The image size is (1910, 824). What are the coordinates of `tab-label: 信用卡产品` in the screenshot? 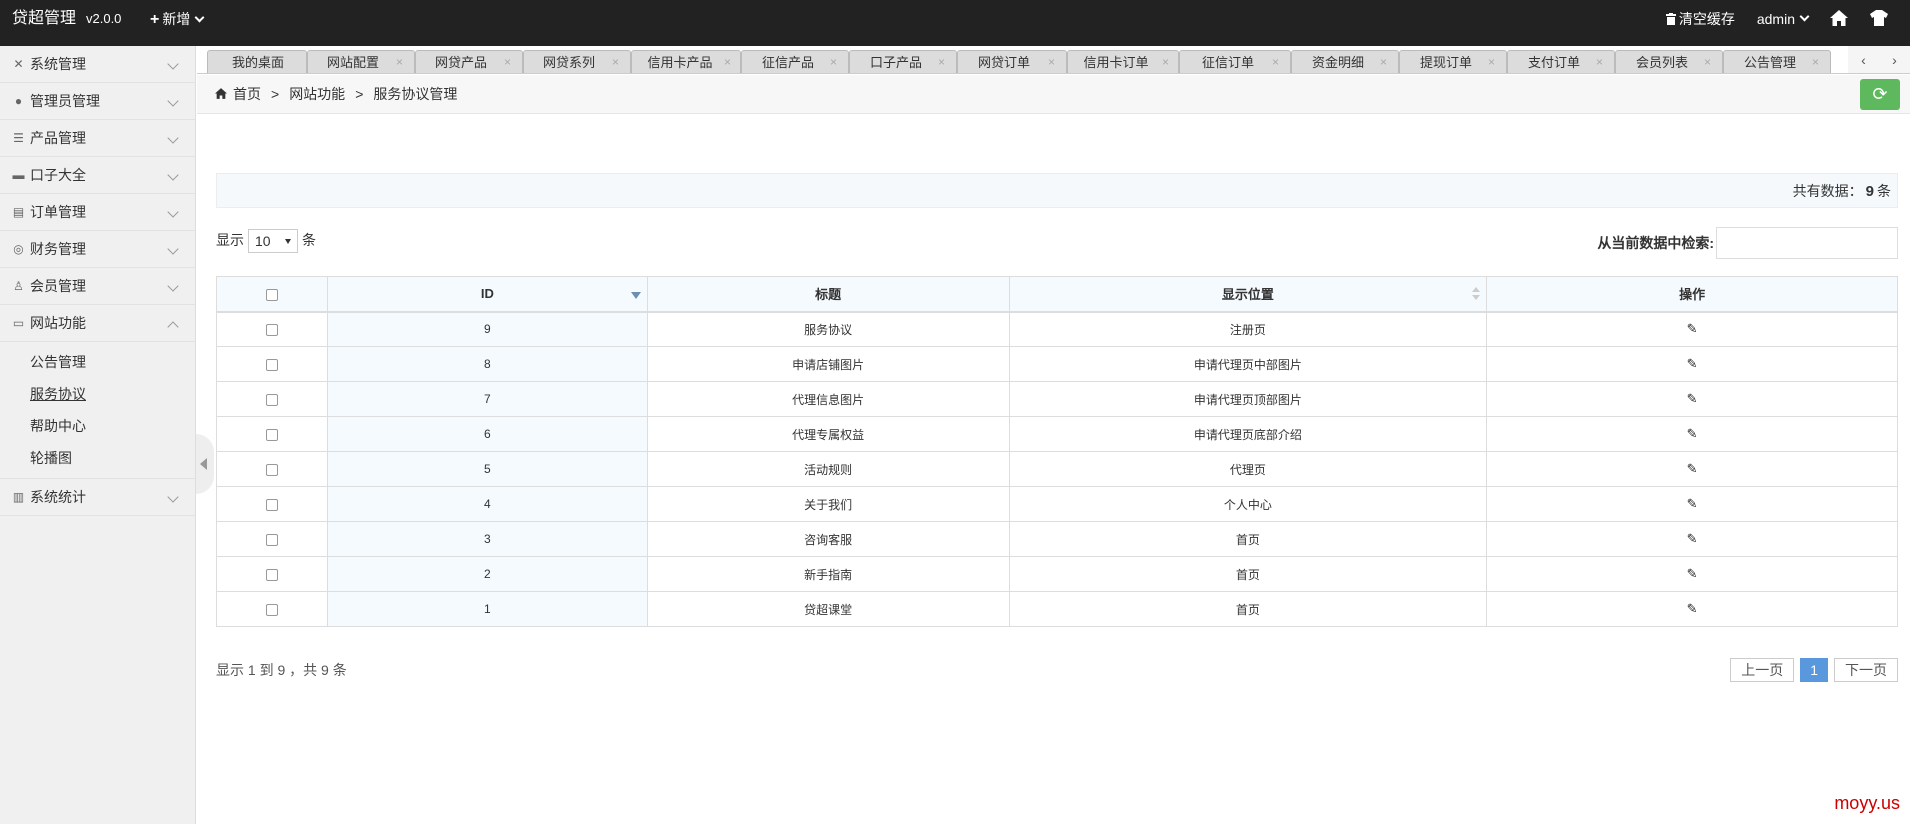 It's located at (680, 62).